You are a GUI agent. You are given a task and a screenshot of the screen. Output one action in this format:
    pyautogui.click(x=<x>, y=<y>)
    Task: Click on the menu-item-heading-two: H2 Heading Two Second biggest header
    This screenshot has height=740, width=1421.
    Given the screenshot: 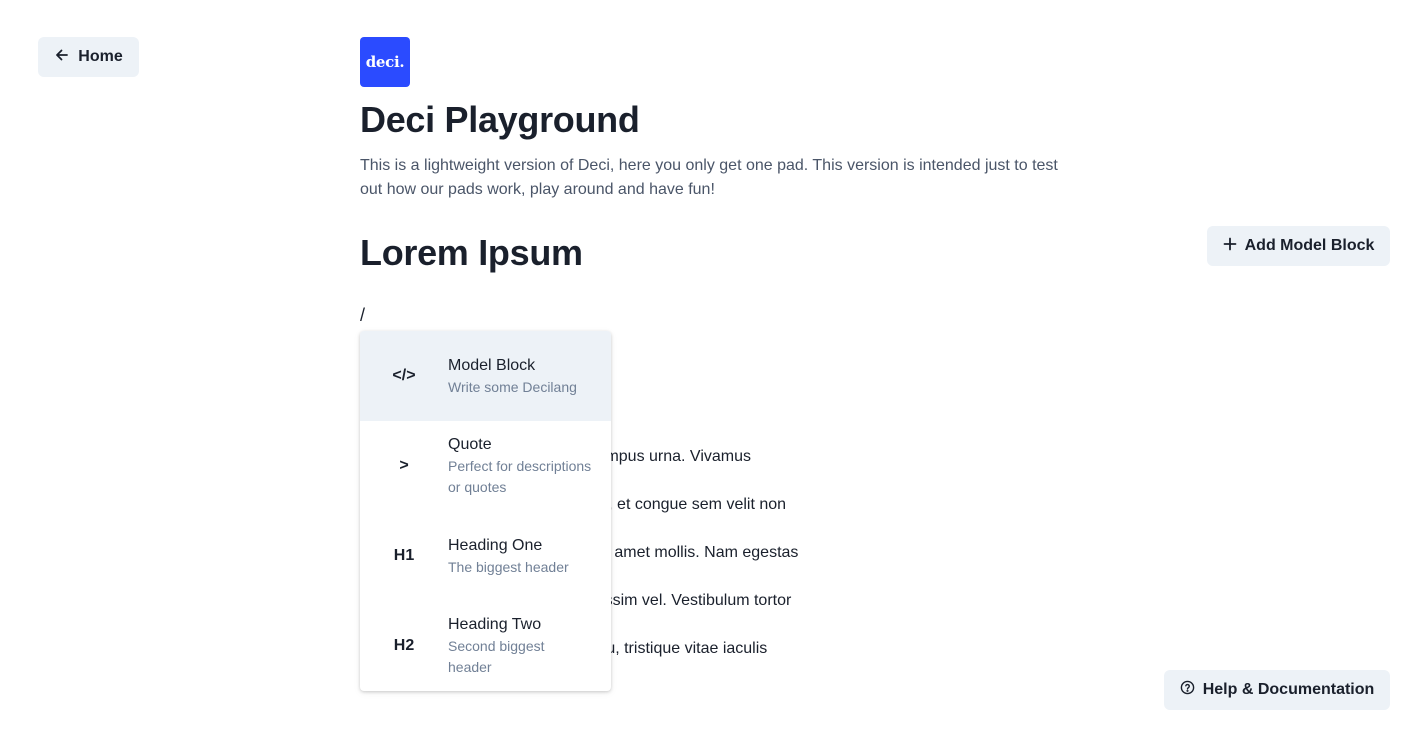 What is the action you would take?
    pyautogui.click(x=485, y=646)
    